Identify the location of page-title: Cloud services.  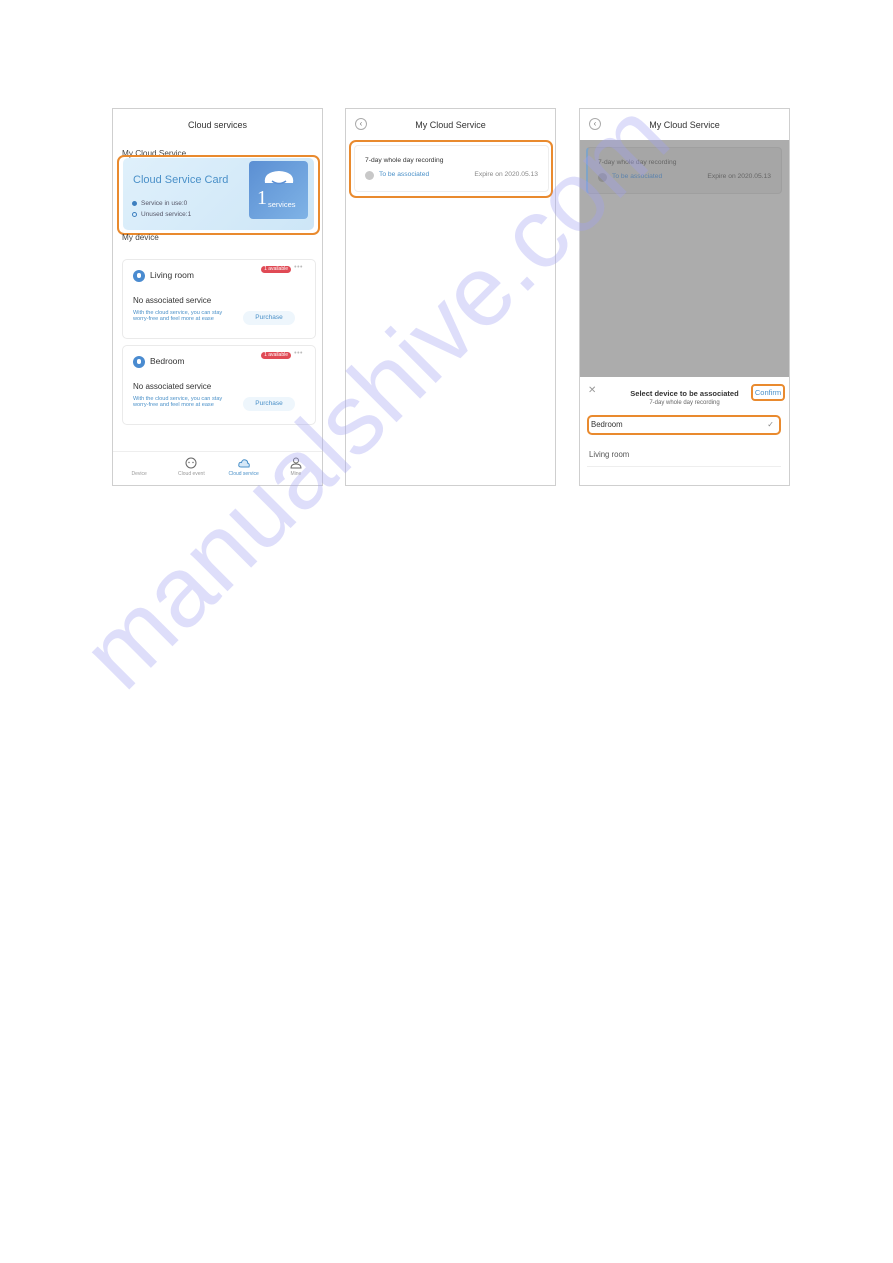
(217, 125).